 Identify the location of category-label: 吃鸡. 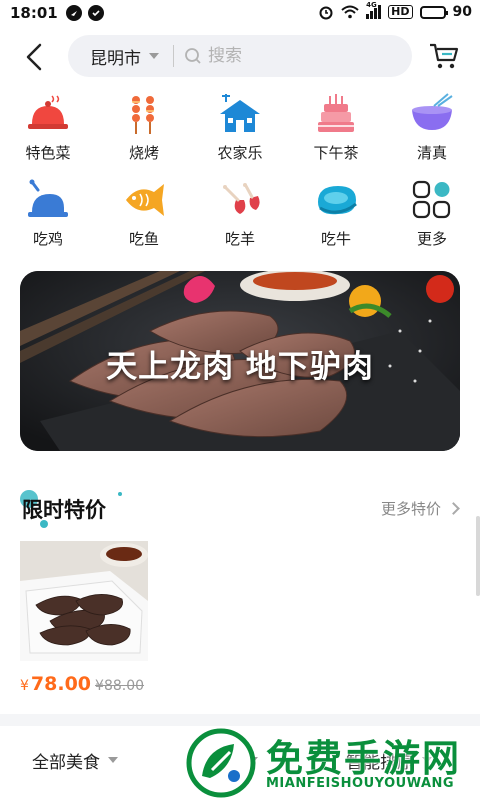
(47, 239).